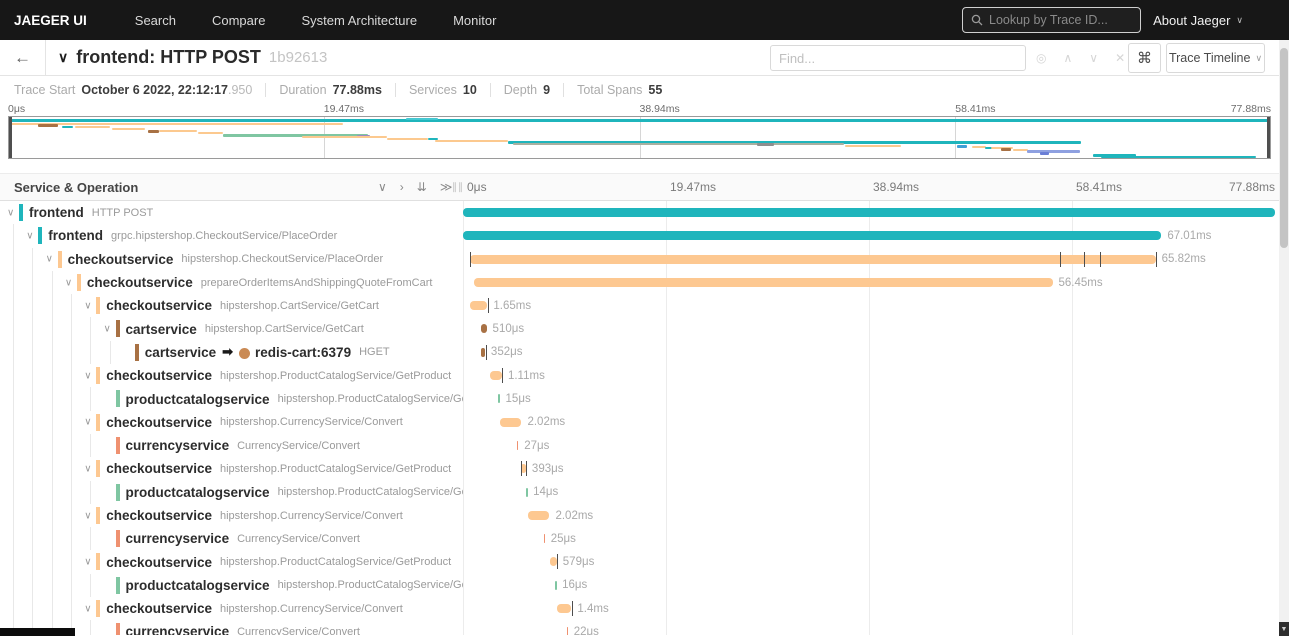 Image resolution: width=1289 pixels, height=636 pixels. Describe the element at coordinates (91, 212) in the screenshot. I see `span-name: frontend HTTP POST` at that location.